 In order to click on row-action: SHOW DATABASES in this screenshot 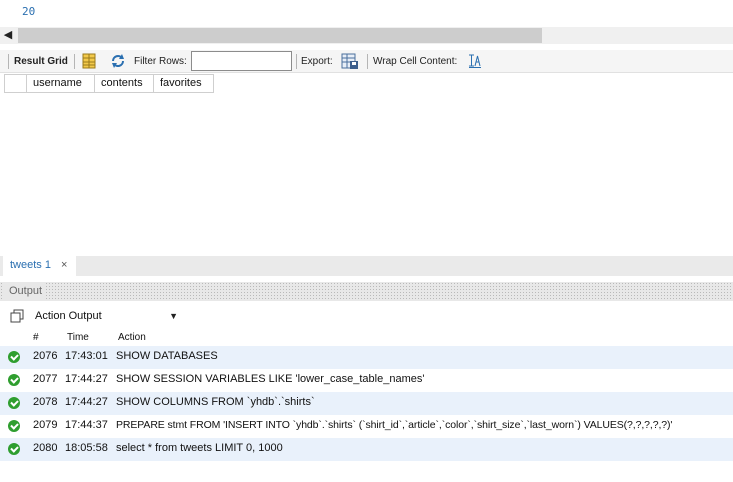, I will do `click(167, 356)`.